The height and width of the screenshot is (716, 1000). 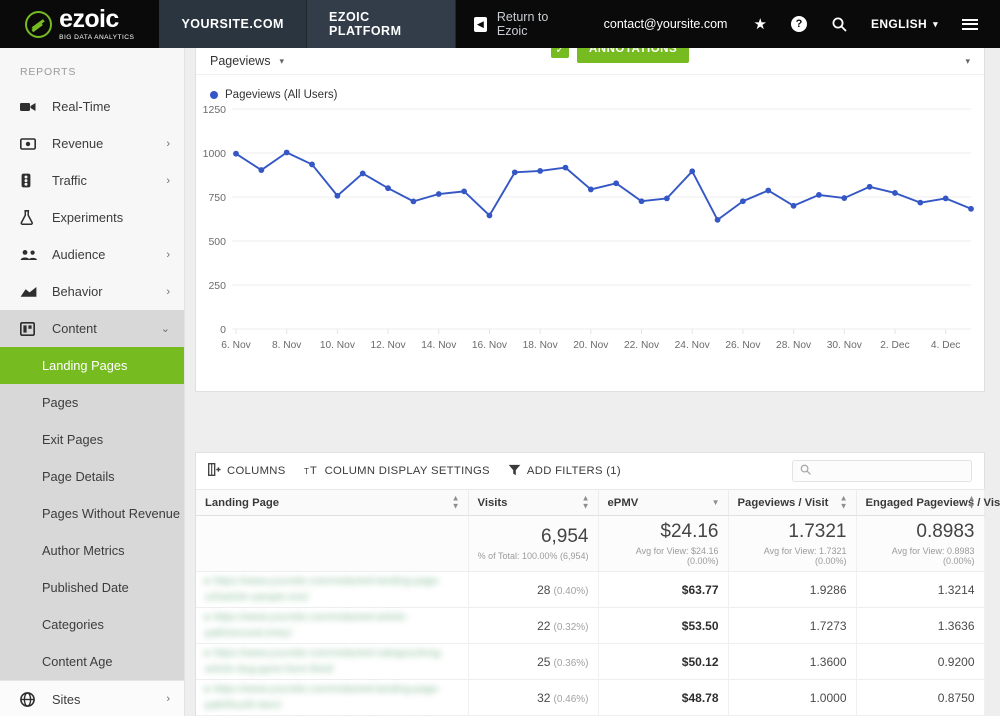 I want to click on sidebar-item-experiments: Experiments, so click(x=92, y=217).